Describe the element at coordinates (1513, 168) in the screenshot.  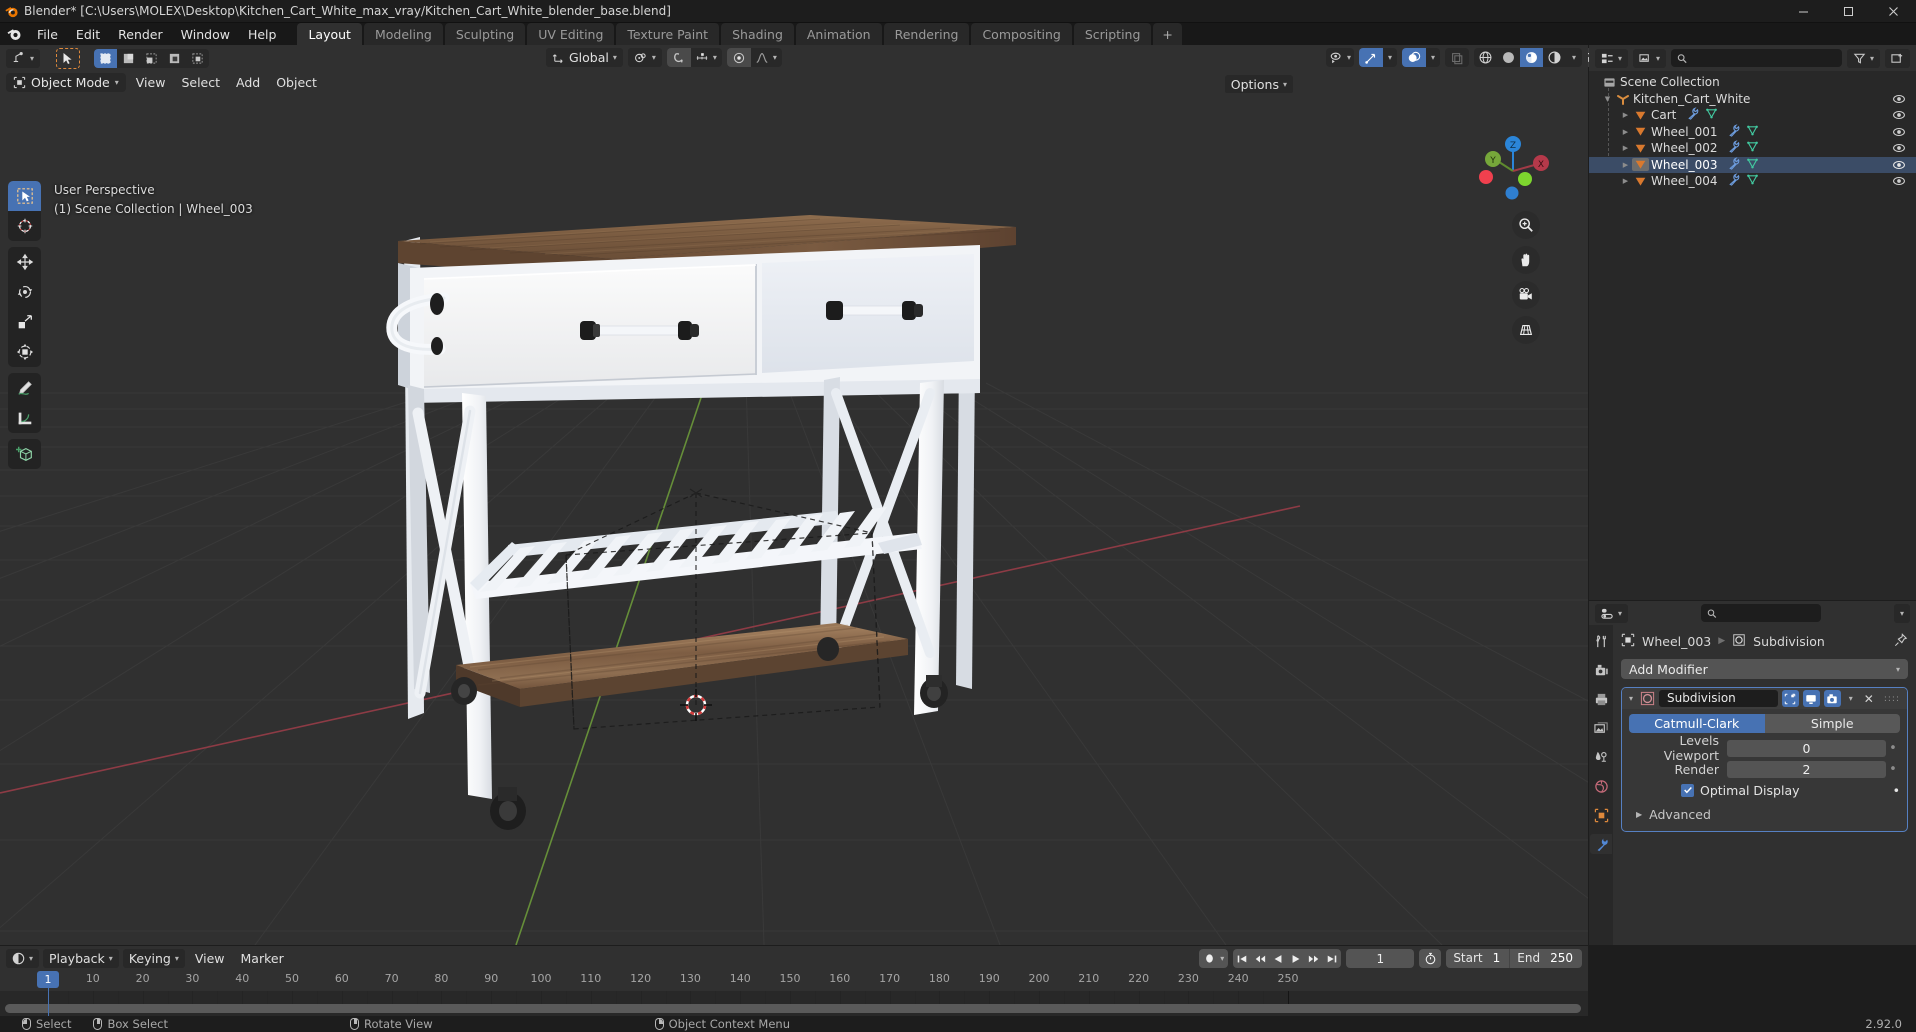
I see `navigation-gizmo: Z X Y` at that location.